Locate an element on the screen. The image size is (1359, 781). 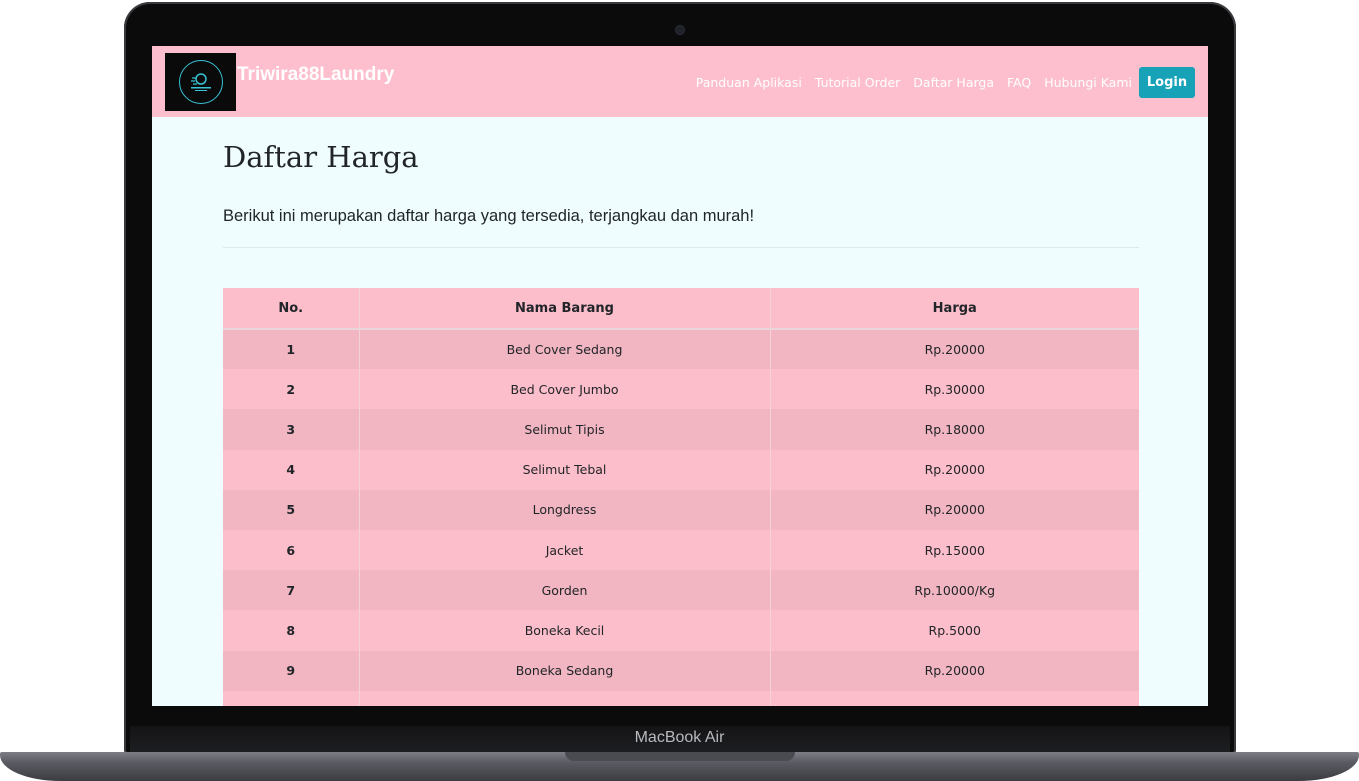
item-price: Rp.18000 is located at coordinates (954, 429).